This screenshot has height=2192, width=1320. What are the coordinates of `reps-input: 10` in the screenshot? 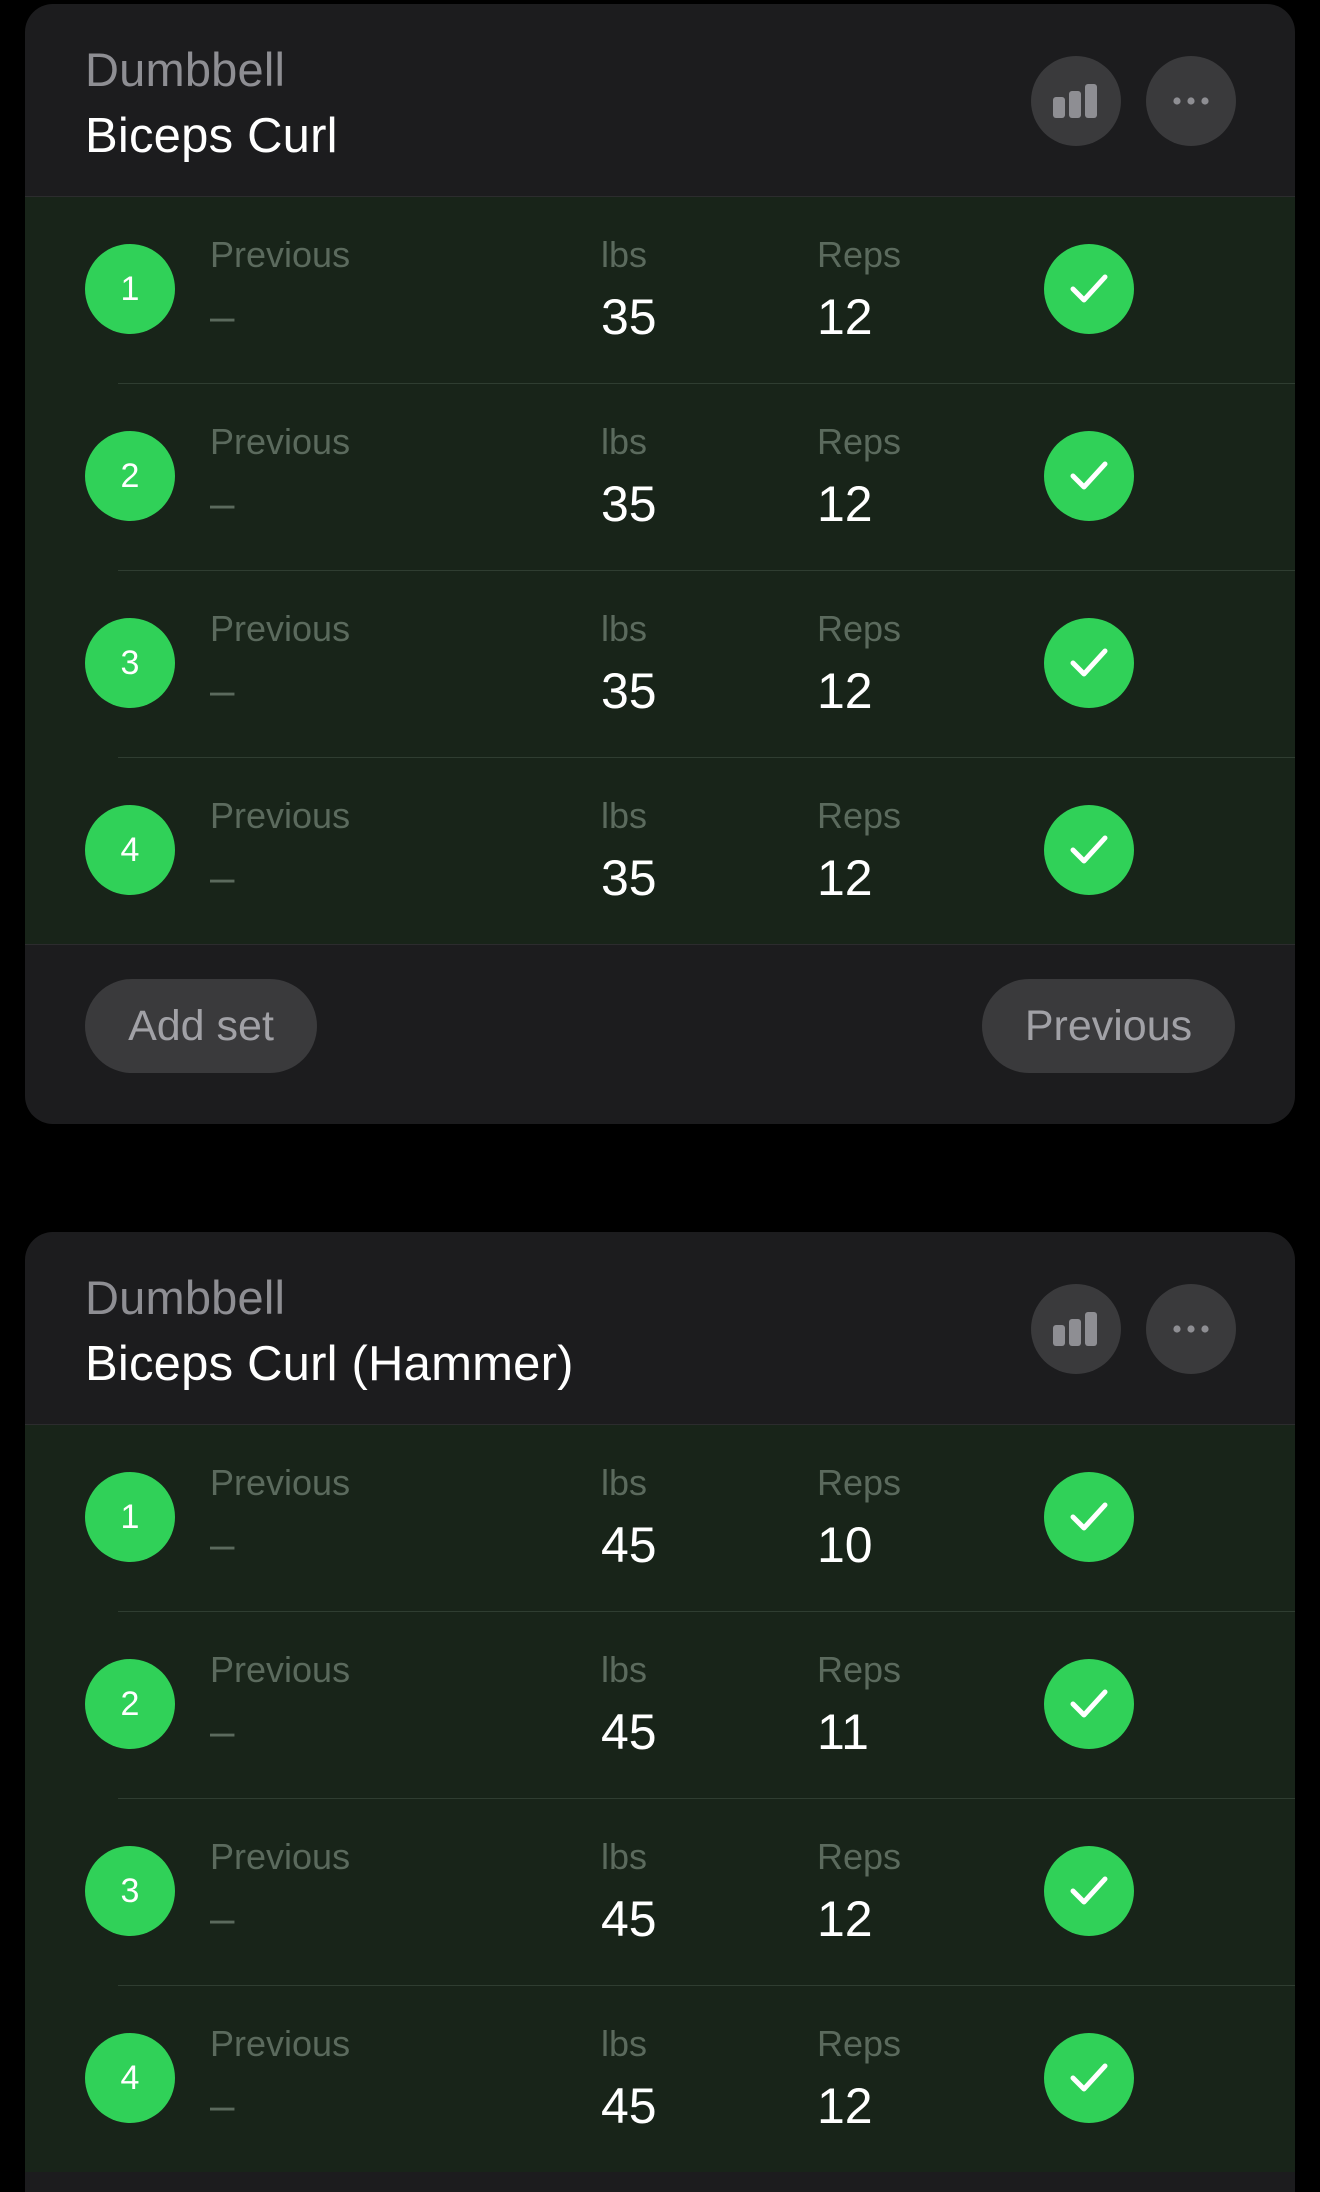 It's located at (845, 1545).